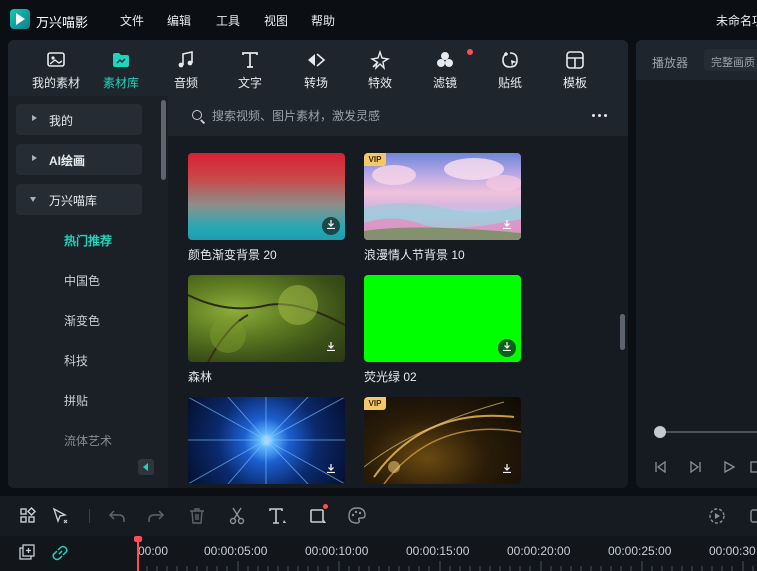 Image resolution: width=757 pixels, height=571 pixels. I want to click on transition-icon, so click(317, 60).